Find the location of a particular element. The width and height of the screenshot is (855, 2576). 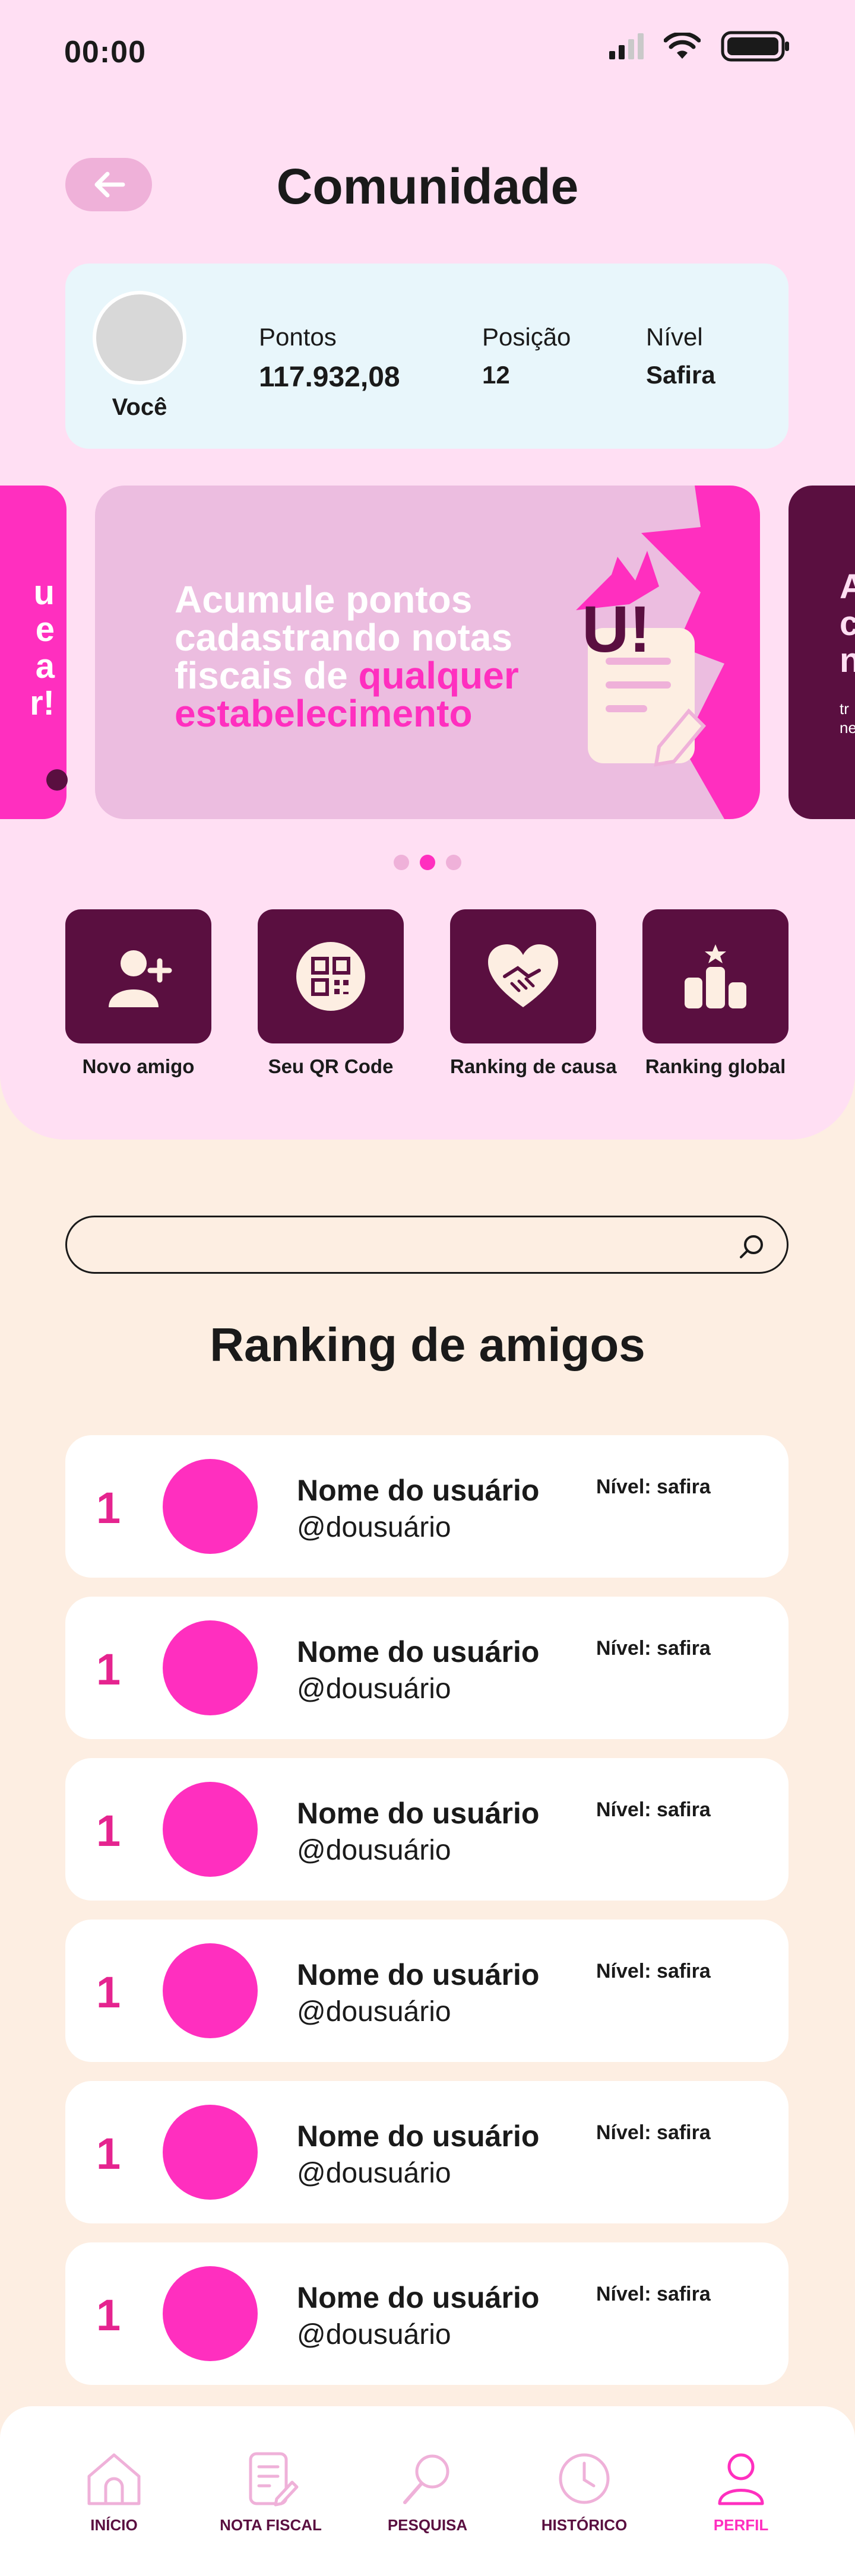

slide-next-subtitle: tr ne is located at coordinates (847, 718).